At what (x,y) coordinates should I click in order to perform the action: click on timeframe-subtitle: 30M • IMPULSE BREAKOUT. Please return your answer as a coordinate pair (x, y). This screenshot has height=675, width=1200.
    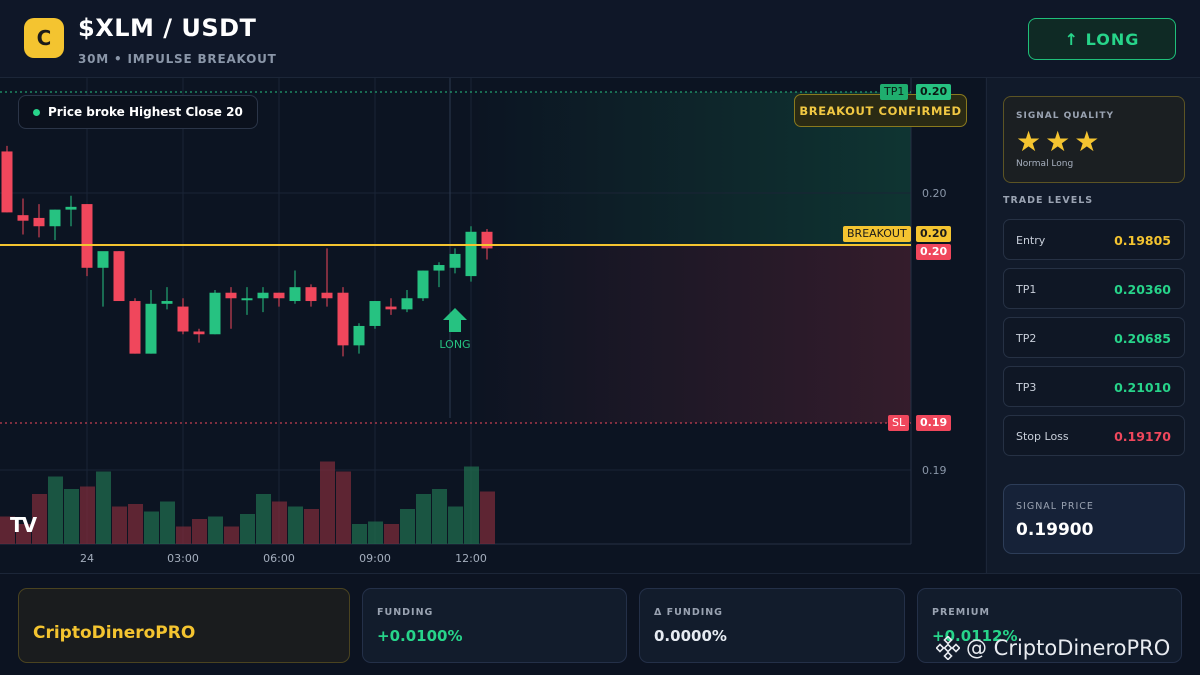
    Looking at the image, I should click on (177, 59).